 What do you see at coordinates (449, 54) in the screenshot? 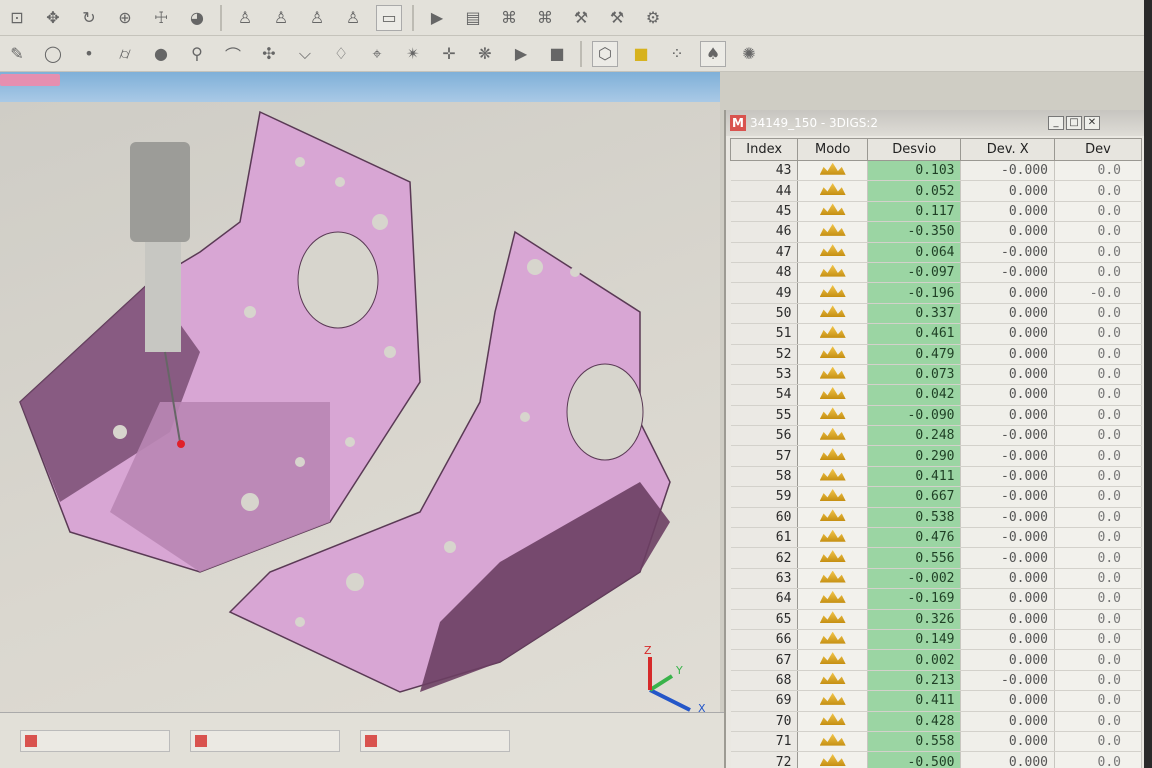
I see `target-icon: ✛` at bounding box center [449, 54].